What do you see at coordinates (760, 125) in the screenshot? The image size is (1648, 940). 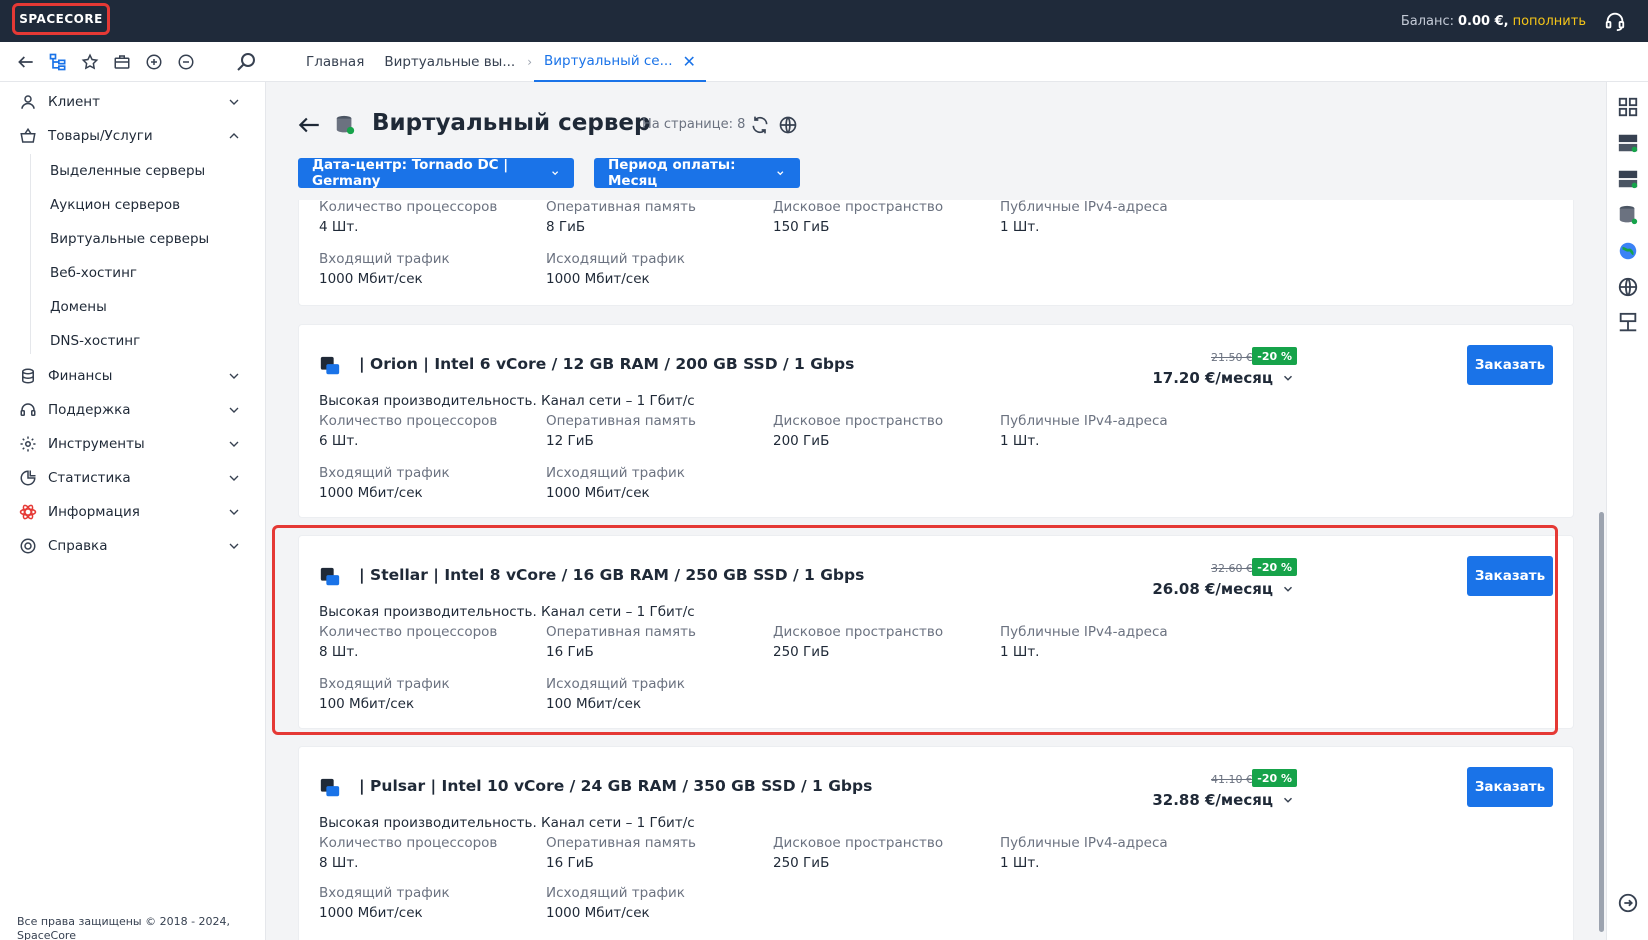 I see `refresh-icon` at bounding box center [760, 125].